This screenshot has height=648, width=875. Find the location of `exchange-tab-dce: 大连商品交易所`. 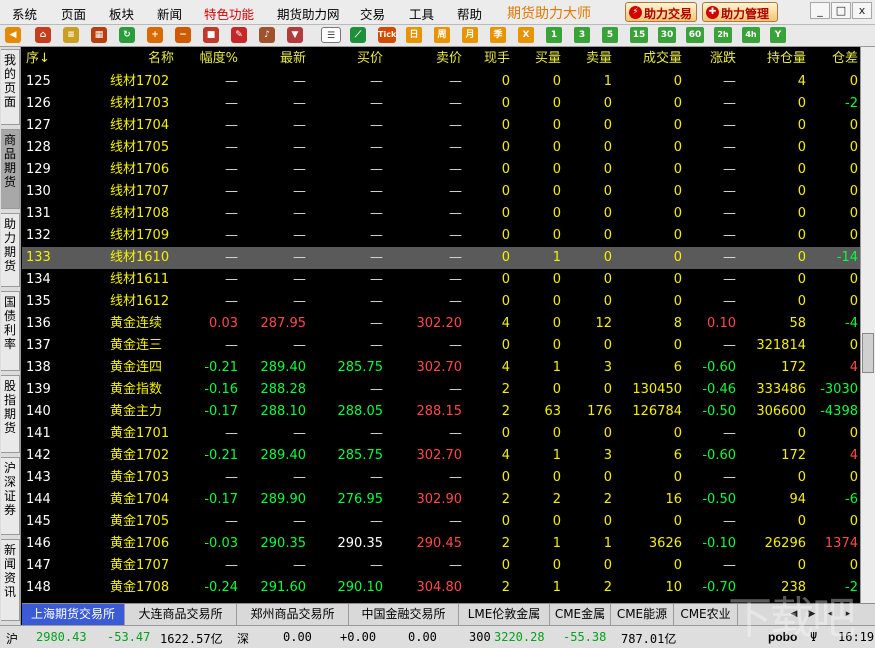

exchange-tab-dce: 大连商品交易所 is located at coordinates (181, 614).